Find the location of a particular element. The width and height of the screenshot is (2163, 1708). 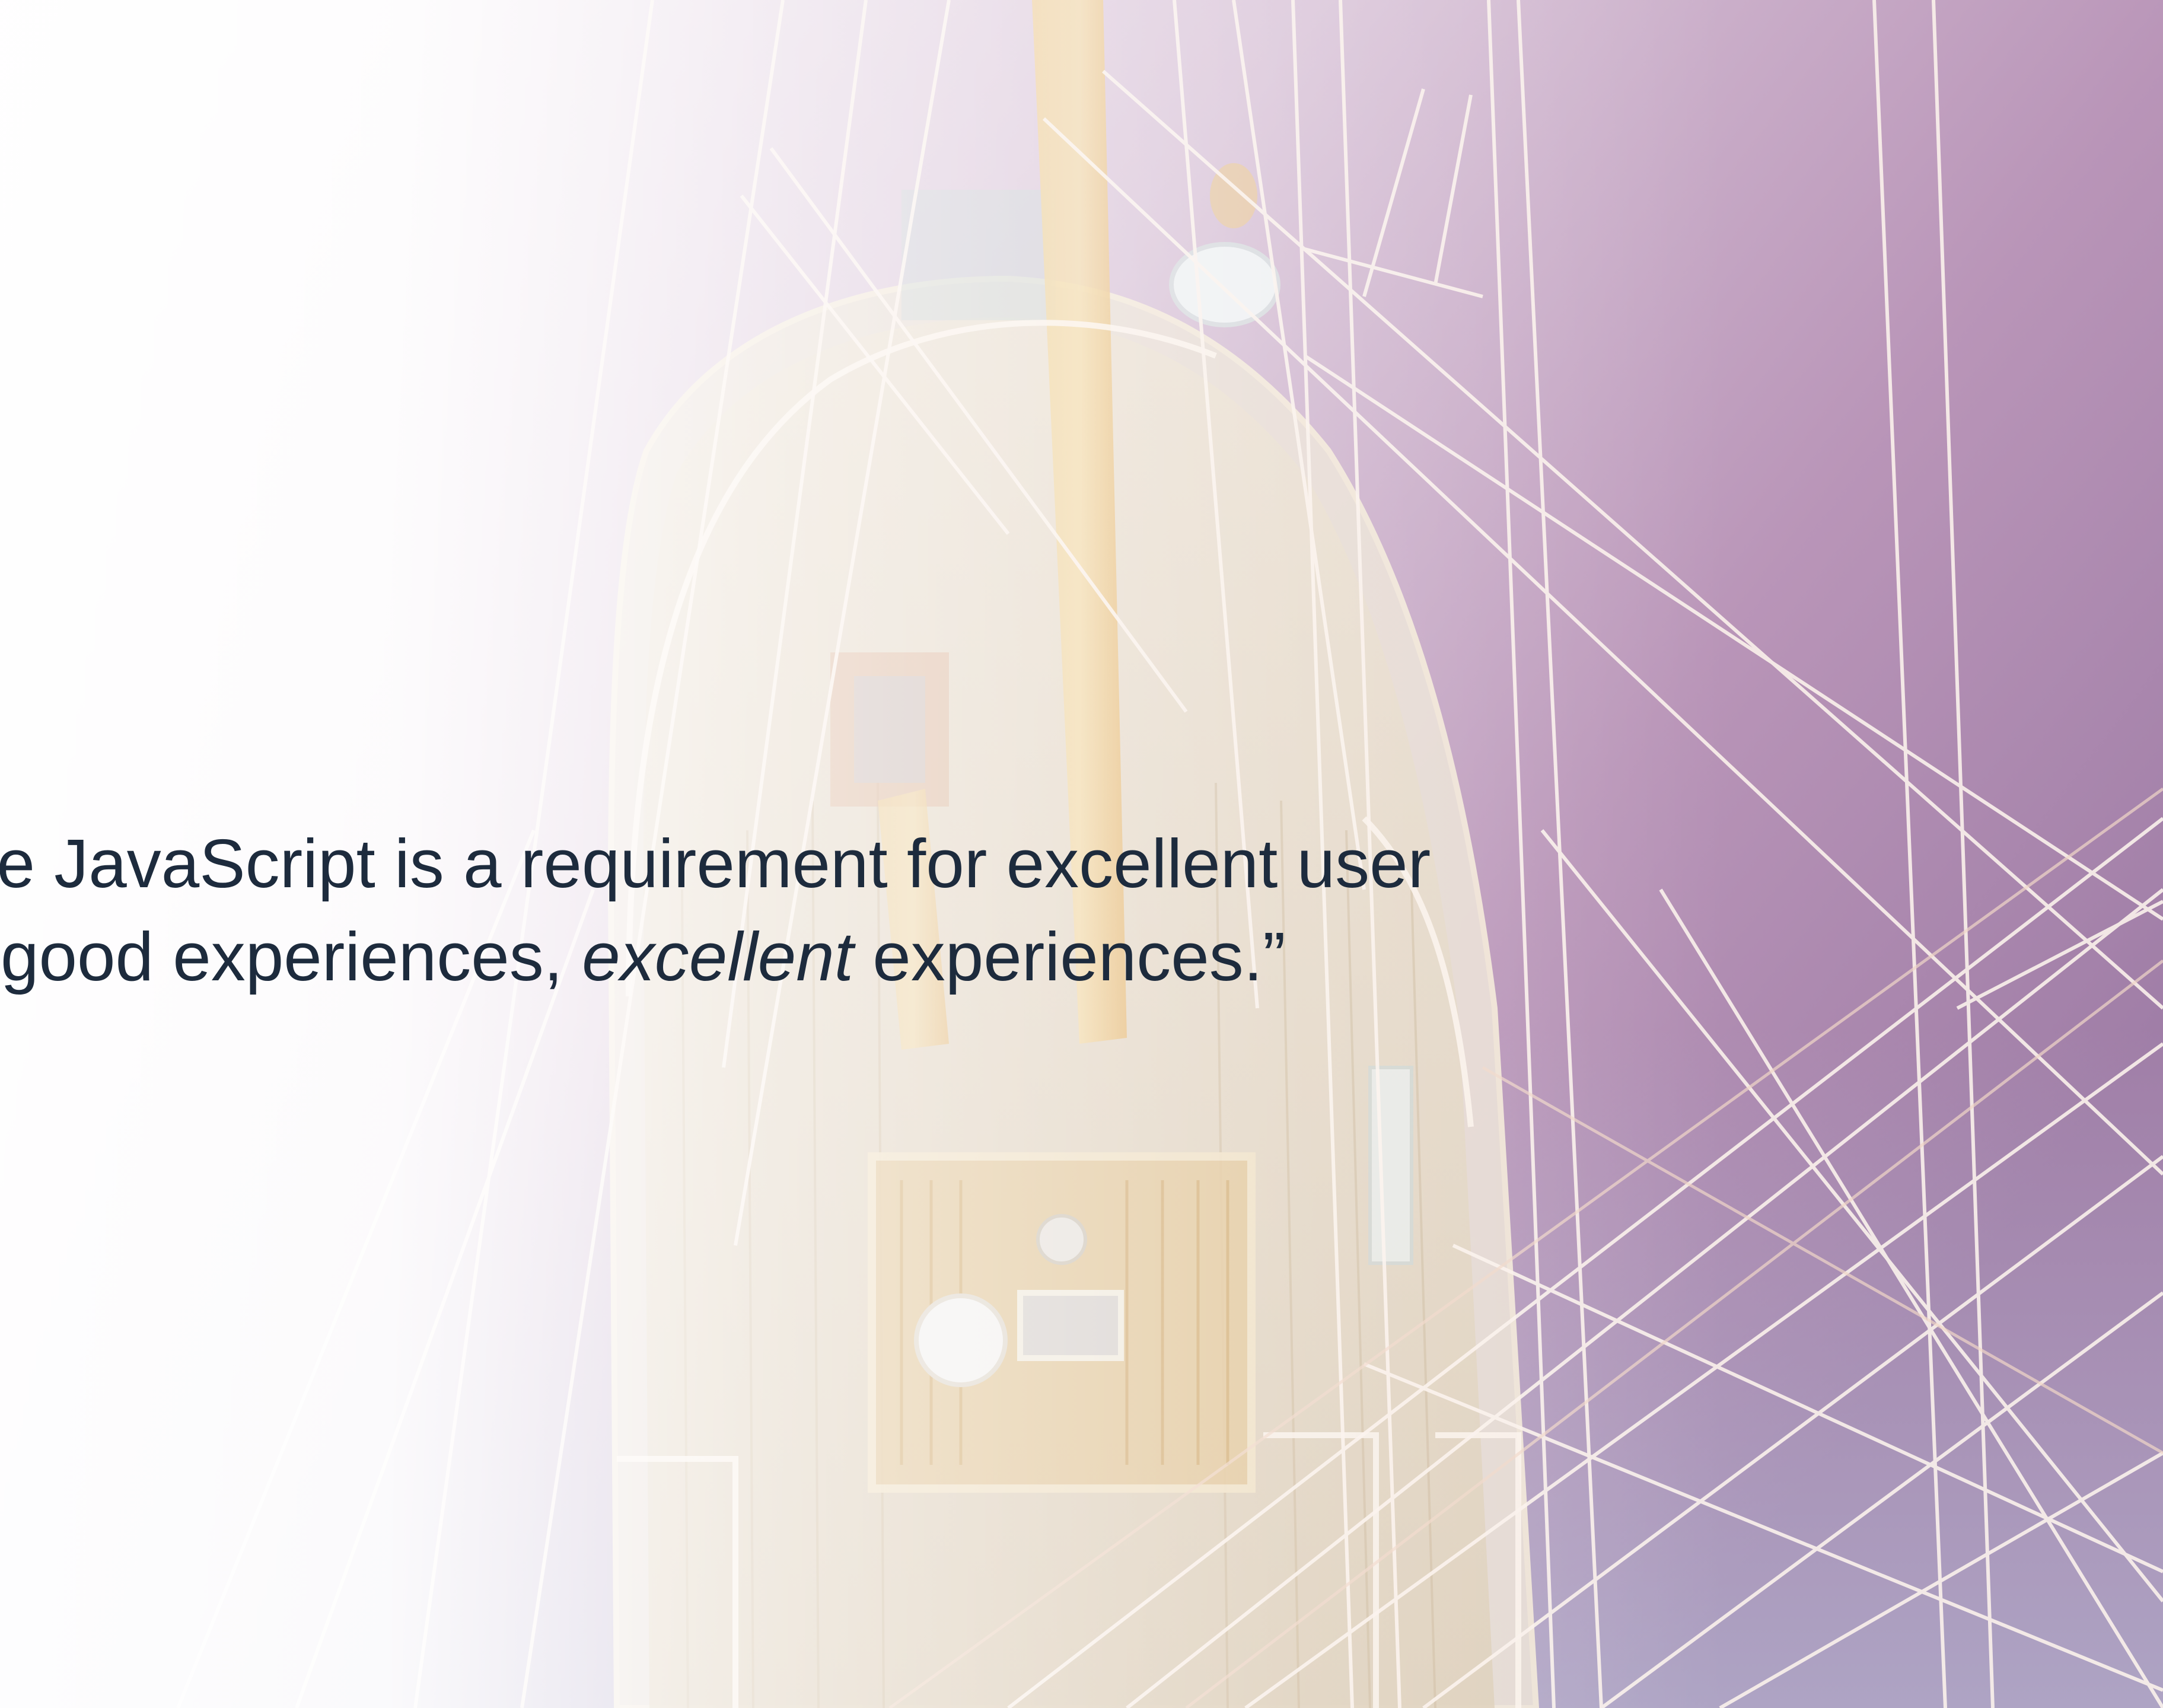

quote-emphasis: excellent is located at coordinates (718, 957).